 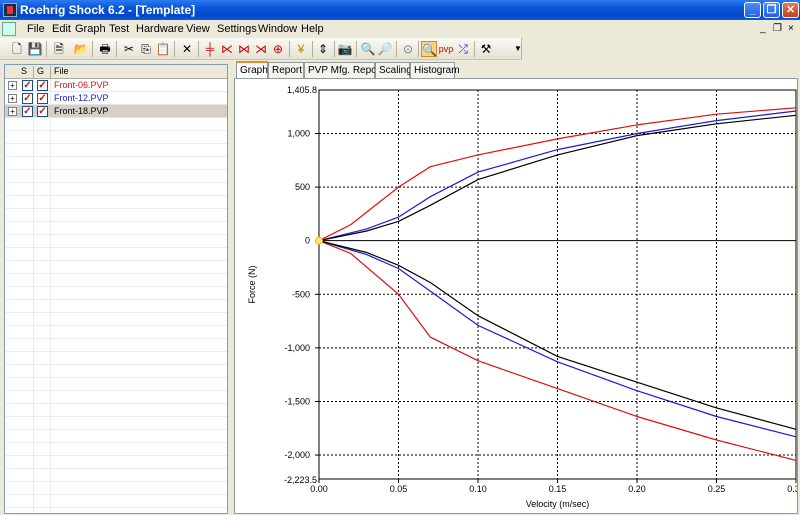 What do you see at coordinates (717, 489) in the screenshot?
I see `x-tick-label: 0.25` at bounding box center [717, 489].